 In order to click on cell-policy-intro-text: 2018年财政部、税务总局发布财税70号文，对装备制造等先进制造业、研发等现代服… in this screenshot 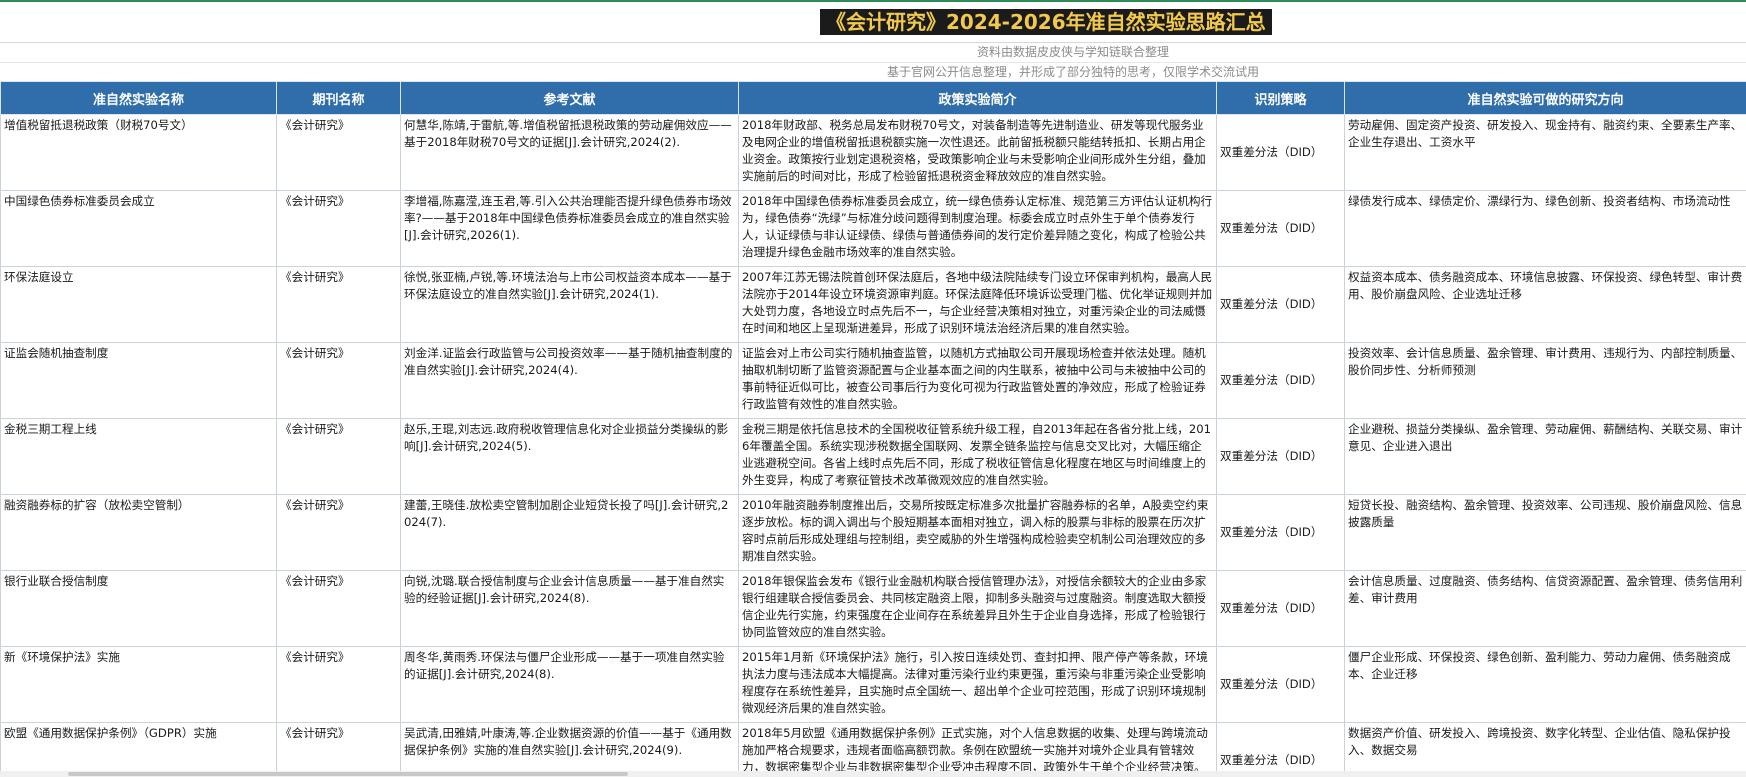, I will do `click(974, 150)`.